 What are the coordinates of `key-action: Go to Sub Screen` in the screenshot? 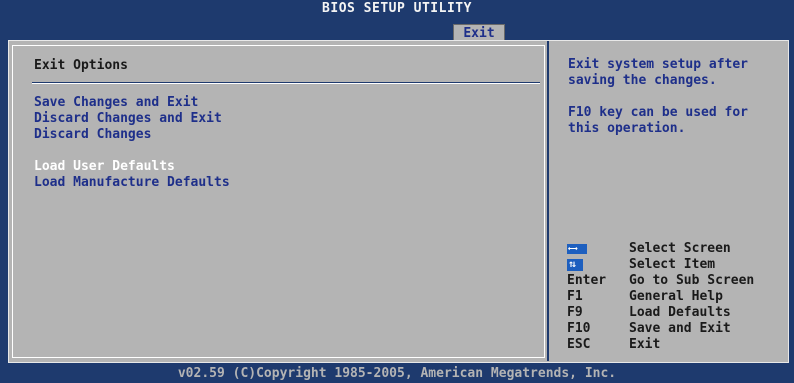 It's located at (692, 280).